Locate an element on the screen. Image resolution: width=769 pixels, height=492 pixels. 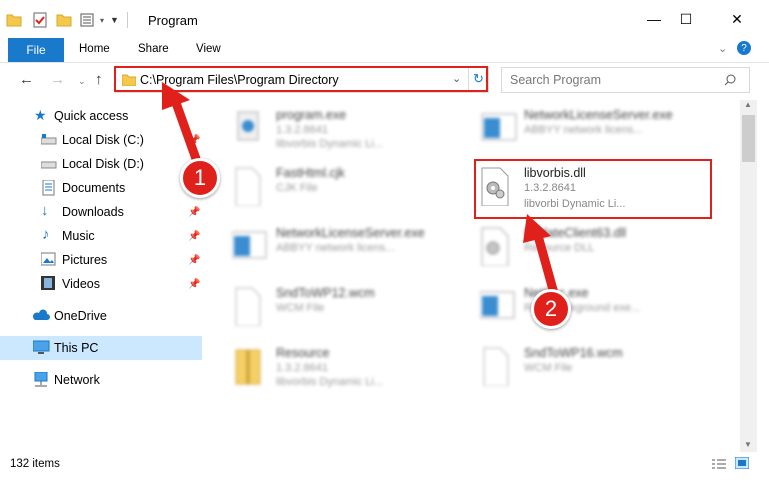
file-type: Resource DLL is located at coordinates (559, 248).